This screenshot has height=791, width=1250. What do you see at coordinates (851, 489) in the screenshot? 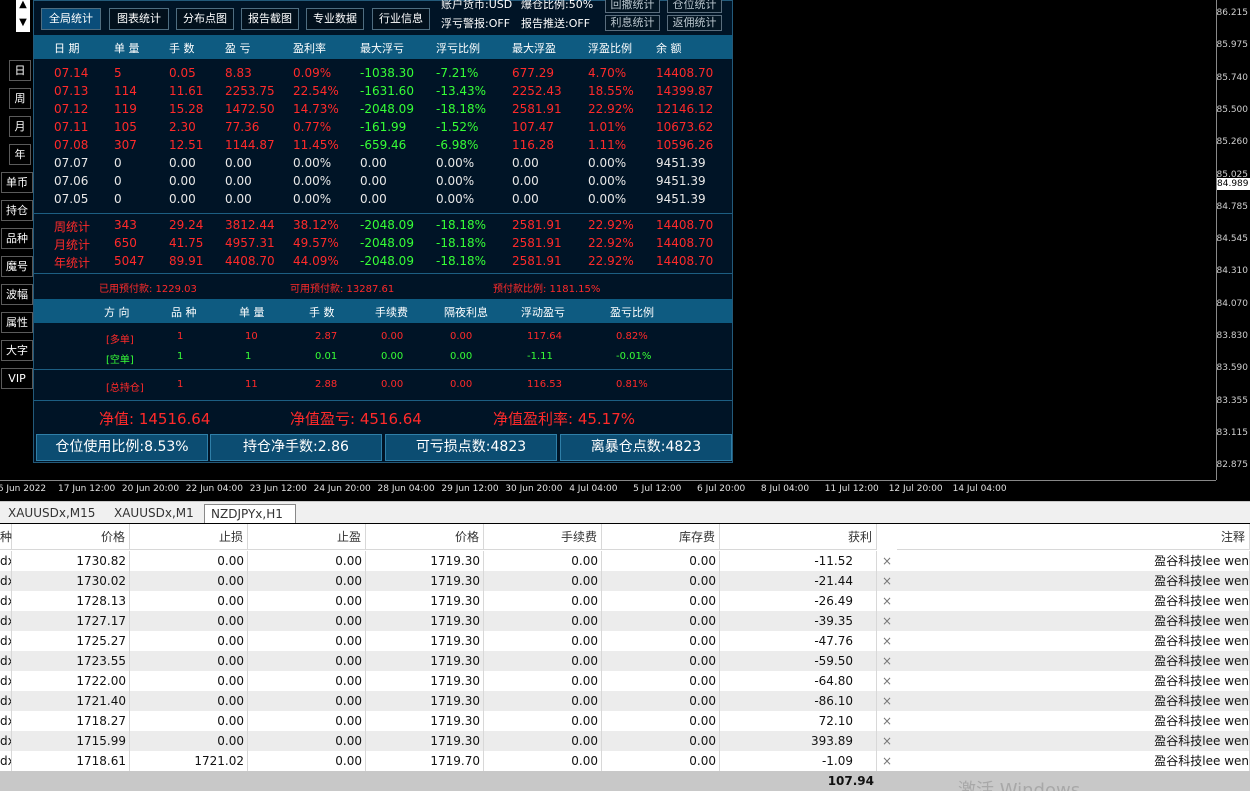
I see `time-tick-label: 11 Jul 12:00` at bounding box center [851, 489].